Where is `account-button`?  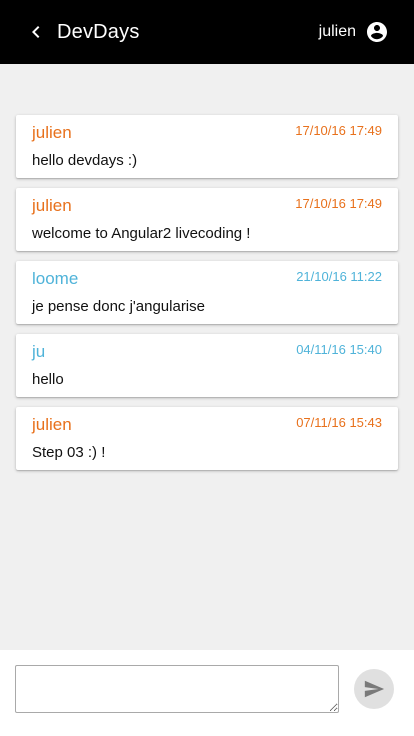
account-button is located at coordinates (377, 32).